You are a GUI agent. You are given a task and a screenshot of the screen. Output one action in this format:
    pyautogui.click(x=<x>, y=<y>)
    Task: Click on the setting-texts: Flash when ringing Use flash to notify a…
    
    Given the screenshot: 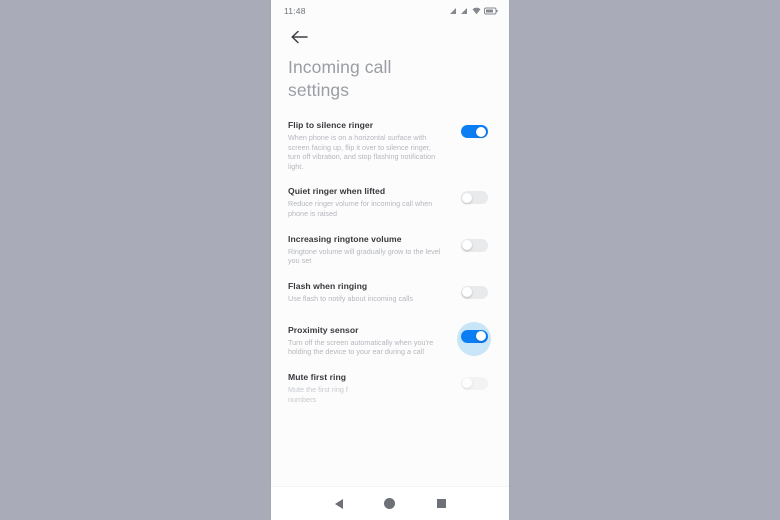 What is the action you would take?
    pyautogui.click(x=369, y=292)
    